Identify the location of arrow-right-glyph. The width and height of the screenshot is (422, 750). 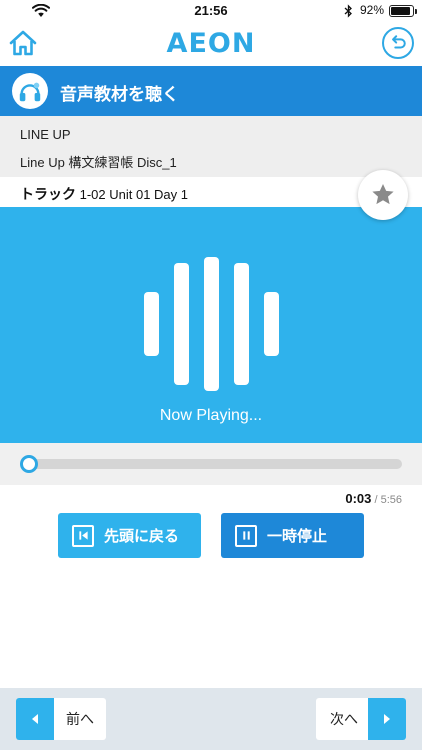
(387, 719).